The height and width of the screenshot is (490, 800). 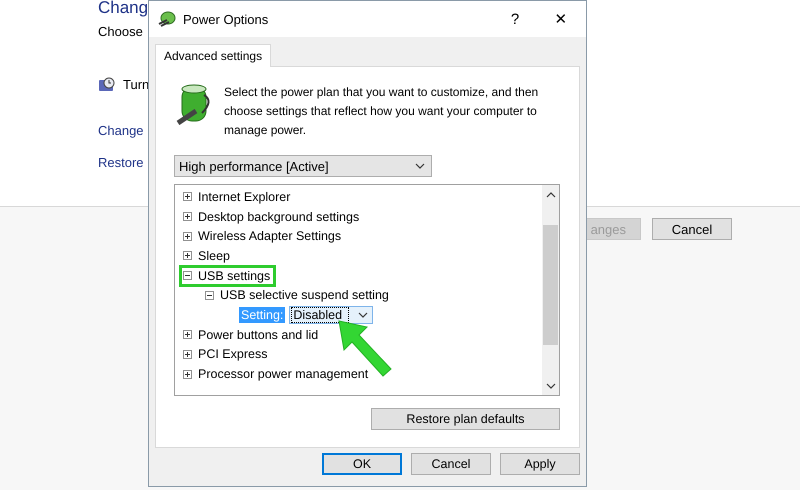 I want to click on close-button: ✕, so click(x=561, y=19).